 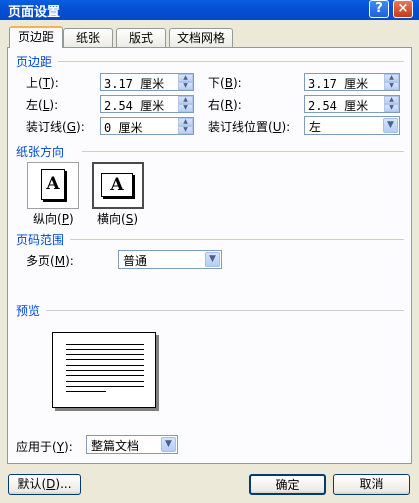 What do you see at coordinates (44, 447) in the screenshot?
I see `apply-to-label: 应用于(Y):` at bounding box center [44, 447].